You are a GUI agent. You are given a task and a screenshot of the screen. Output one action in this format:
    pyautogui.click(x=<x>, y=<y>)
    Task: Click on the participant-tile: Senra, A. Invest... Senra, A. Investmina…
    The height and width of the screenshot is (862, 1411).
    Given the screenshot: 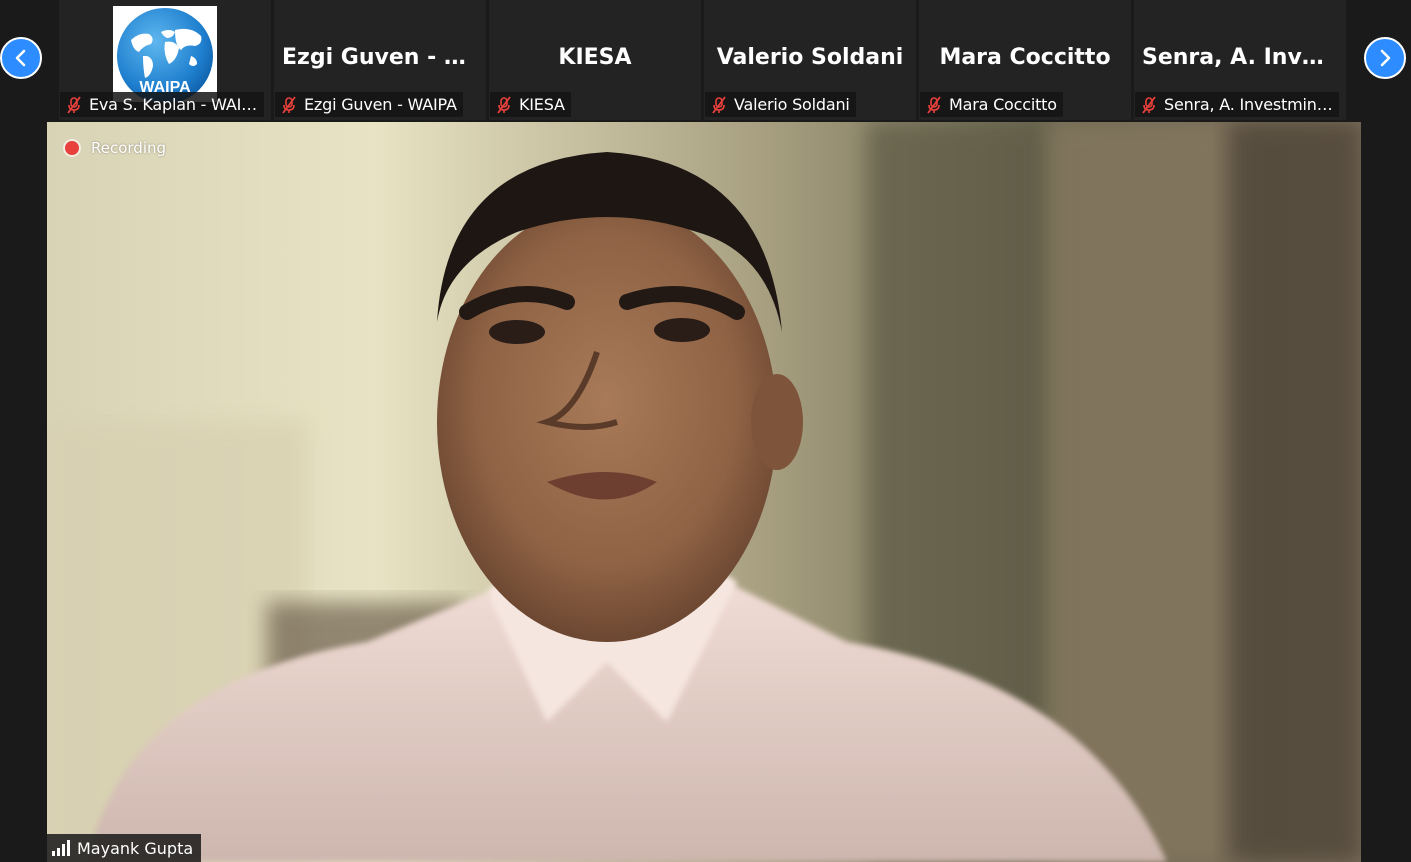 What is the action you would take?
    pyautogui.click(x=1240, y=60)
    